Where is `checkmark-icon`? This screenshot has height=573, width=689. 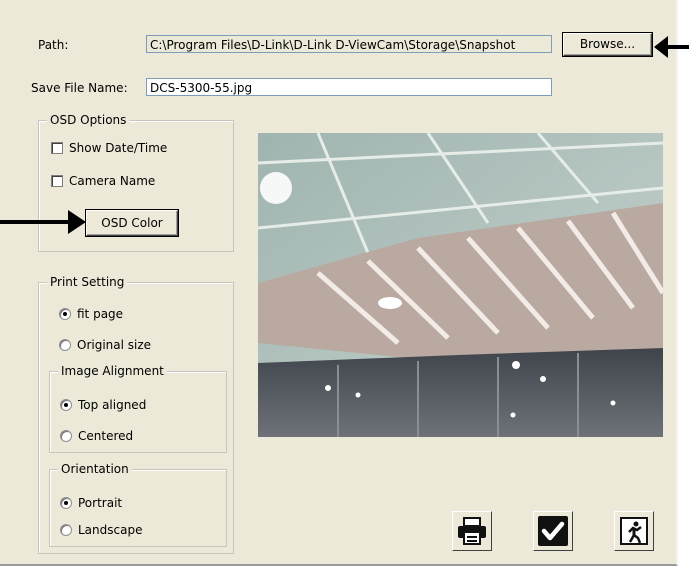
checkmark-icon is located at coordinates (553, 531).